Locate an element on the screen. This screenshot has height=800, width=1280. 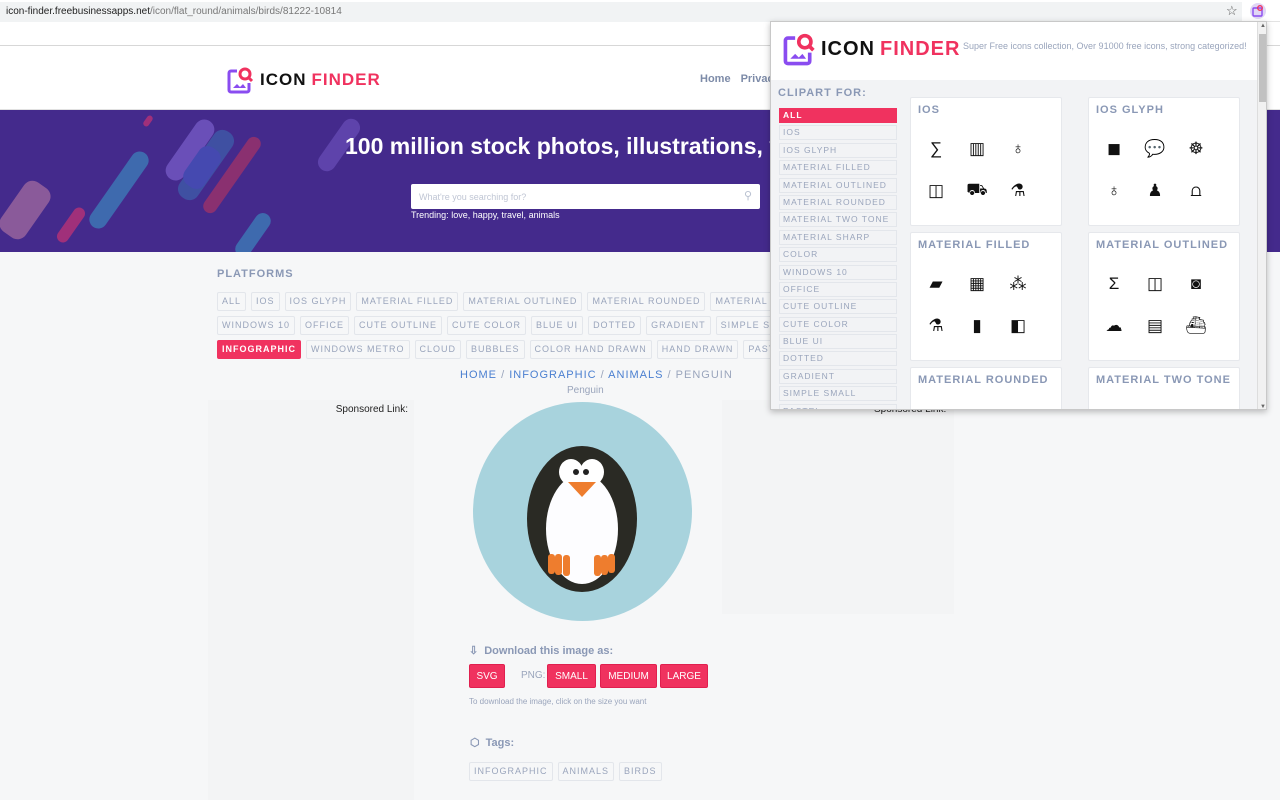
download-png-small-button: SMALL is located at coordinates (571, 676).